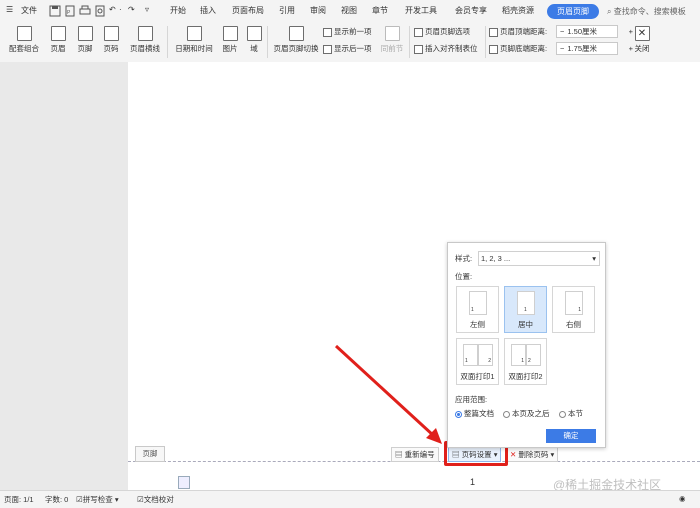 The height and width of the screenshot is (508, 700). I want to click on page-thumbnail: 2, so click(533, 355).